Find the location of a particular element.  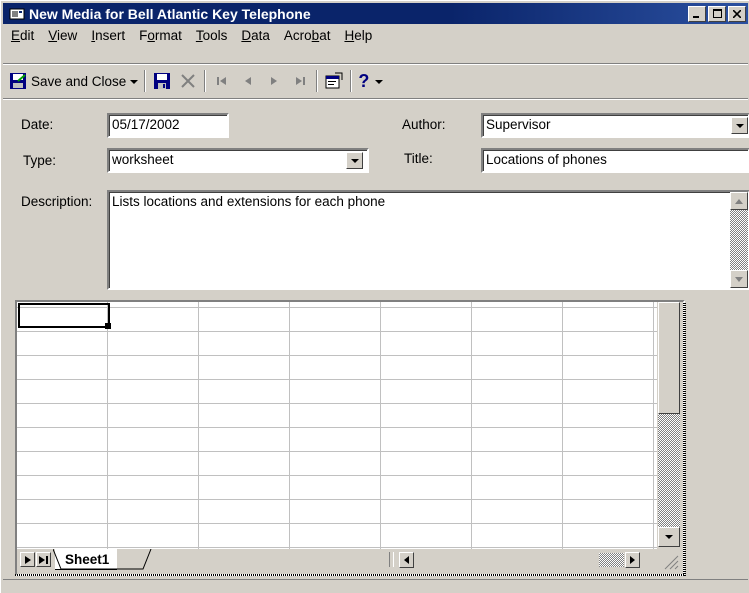

last-record-button is located at coordinates (300, 81).